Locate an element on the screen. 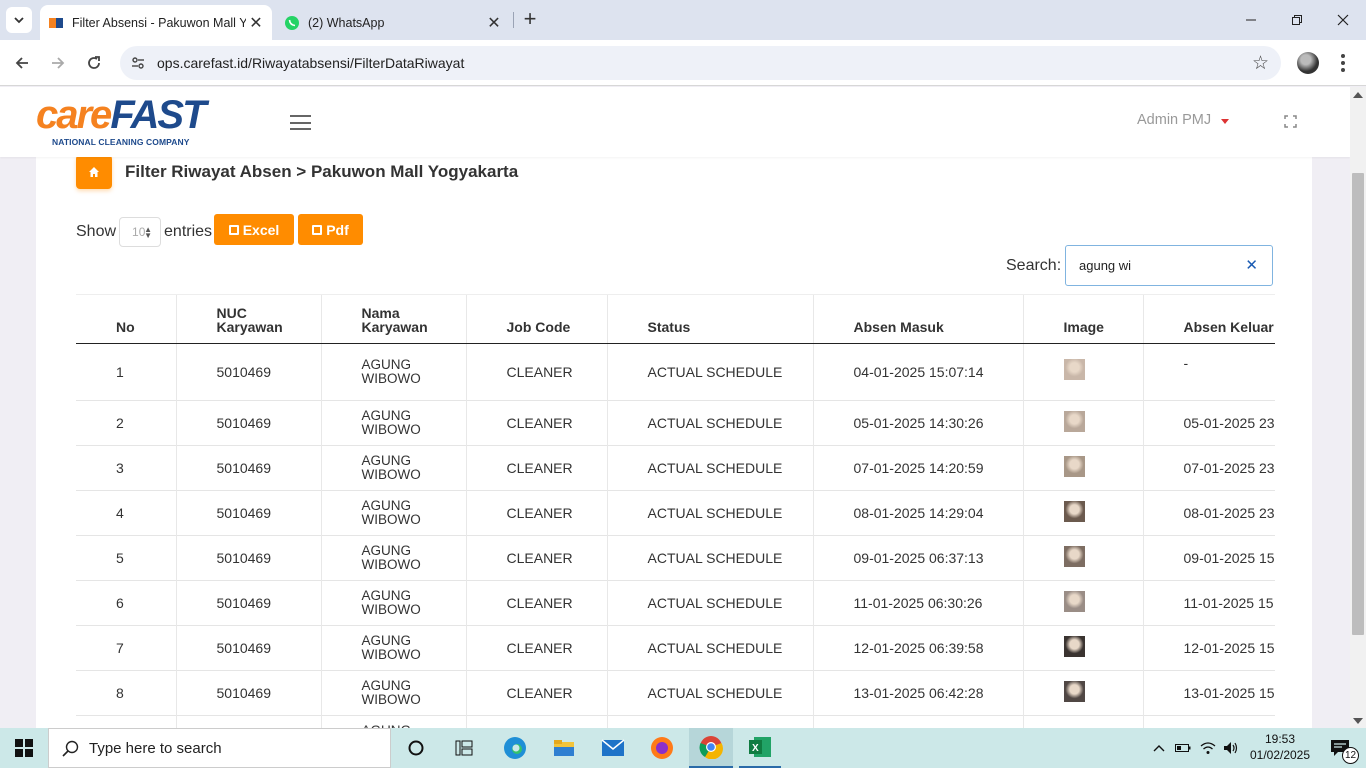 This screenshot has height=768, width=1366. volume-button is located at coordinates (1231, 748).